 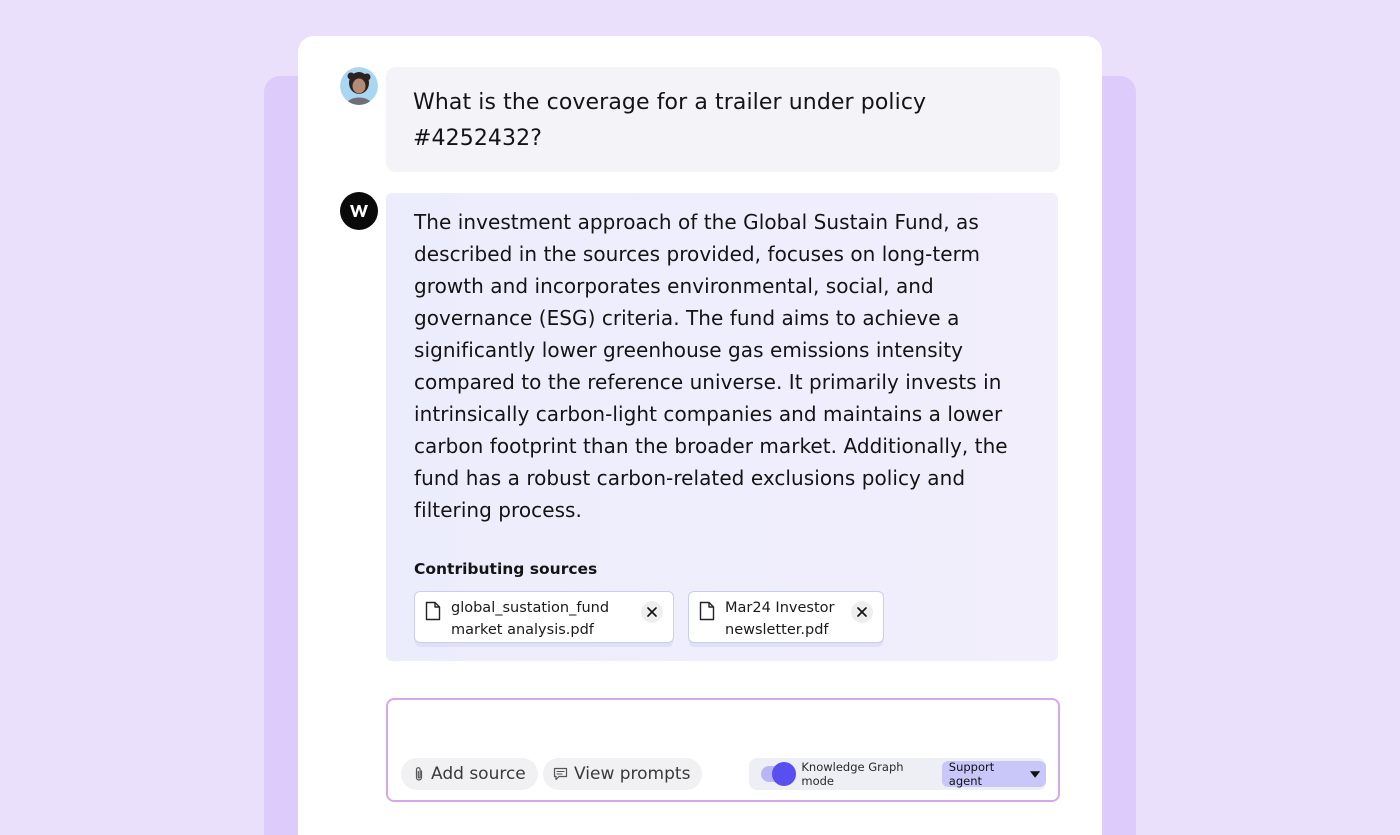 I want to click on view-prompts-button: View prompts, so click(x=623, y=774).